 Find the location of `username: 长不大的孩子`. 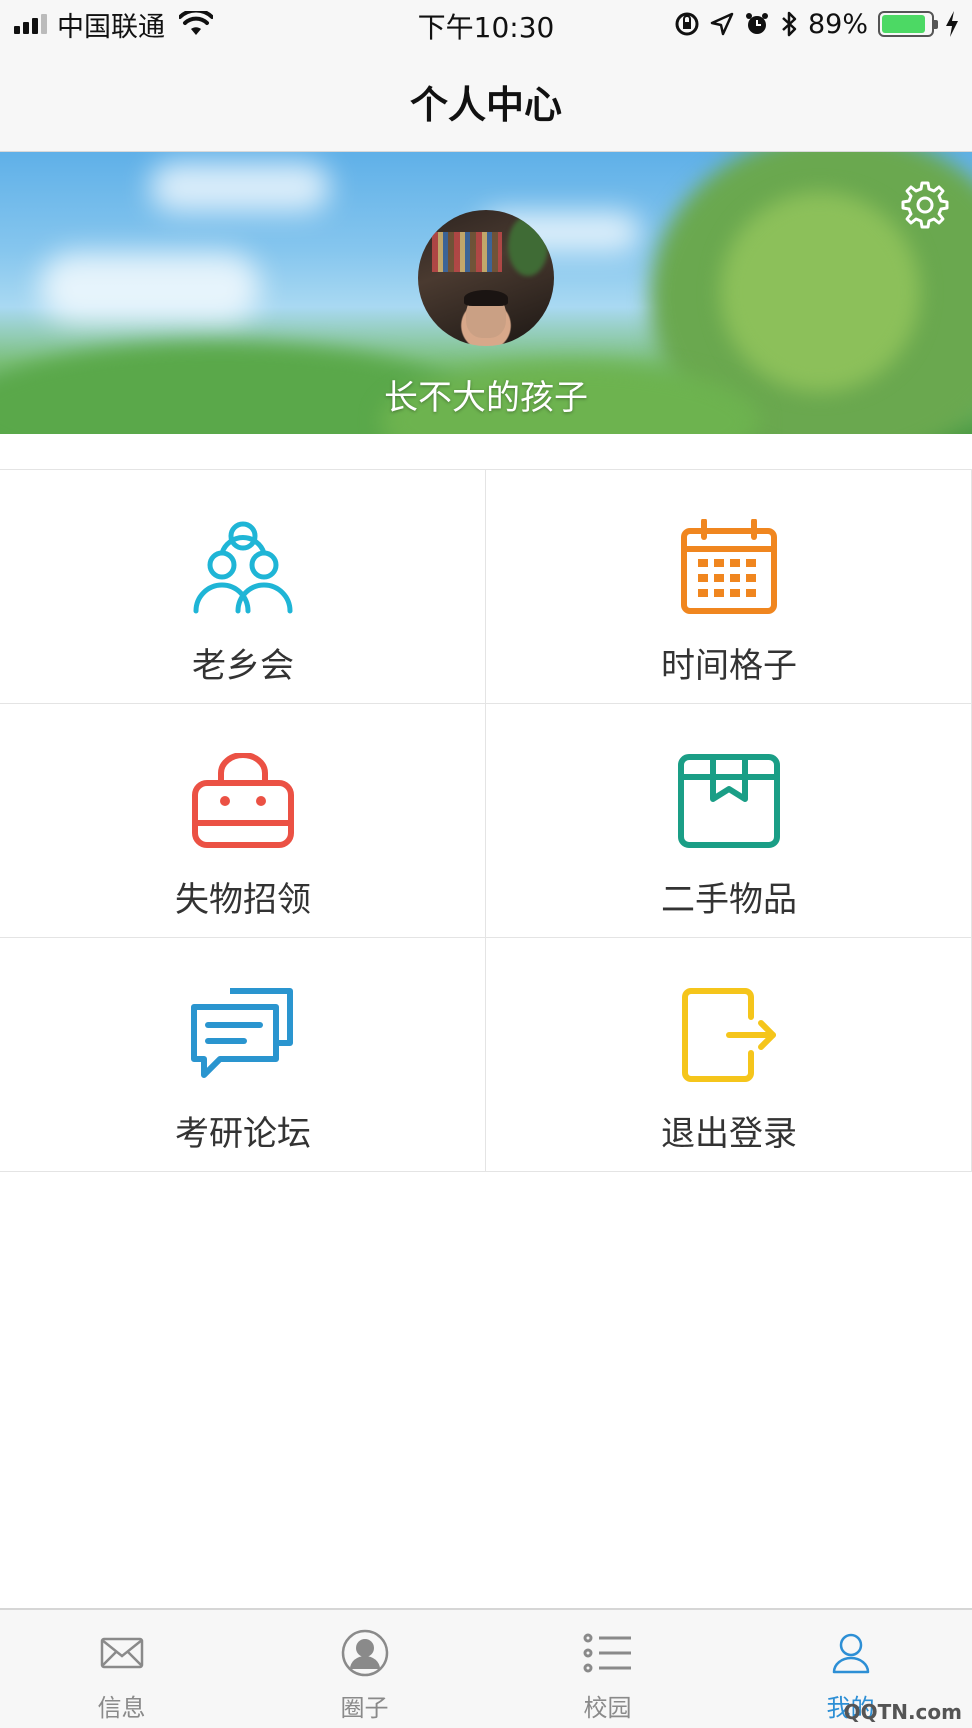

username: 长不大的孩子 is located at coordinates (486, 398).